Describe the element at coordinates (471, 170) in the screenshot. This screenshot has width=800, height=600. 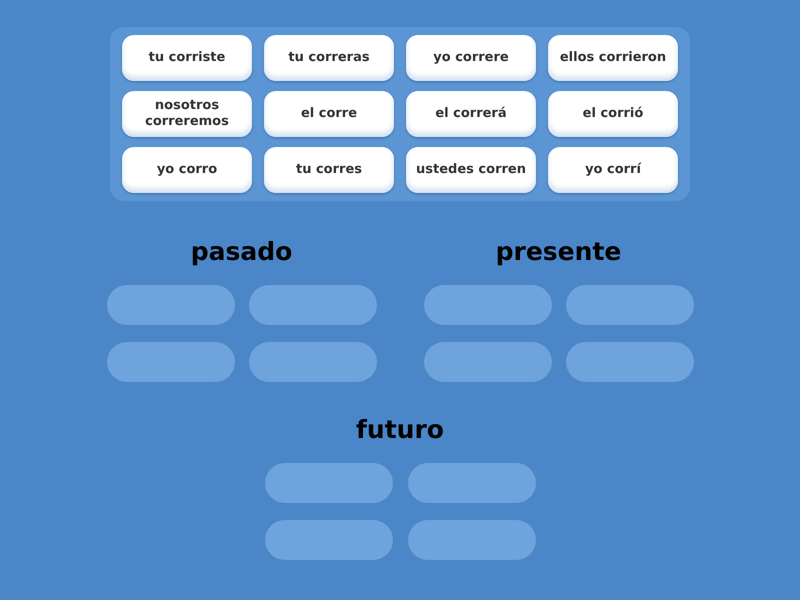
I see `word-tile: ustedes corren` at that location.